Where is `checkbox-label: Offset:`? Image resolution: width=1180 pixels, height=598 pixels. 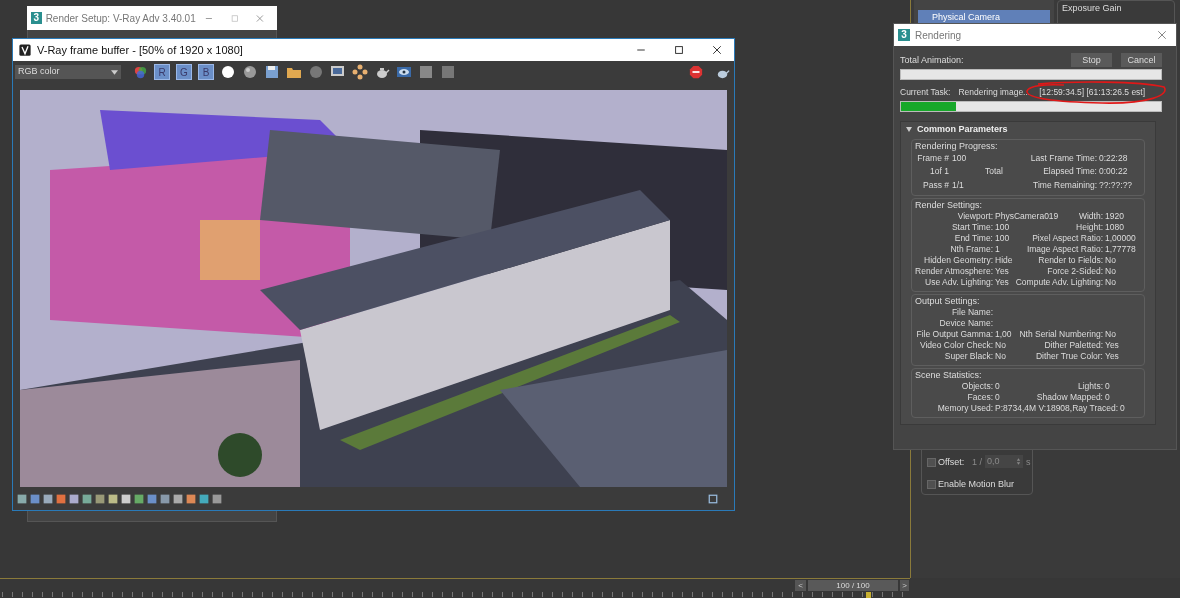
checkbox-label: Offset: is located at coordinates (951, 462).